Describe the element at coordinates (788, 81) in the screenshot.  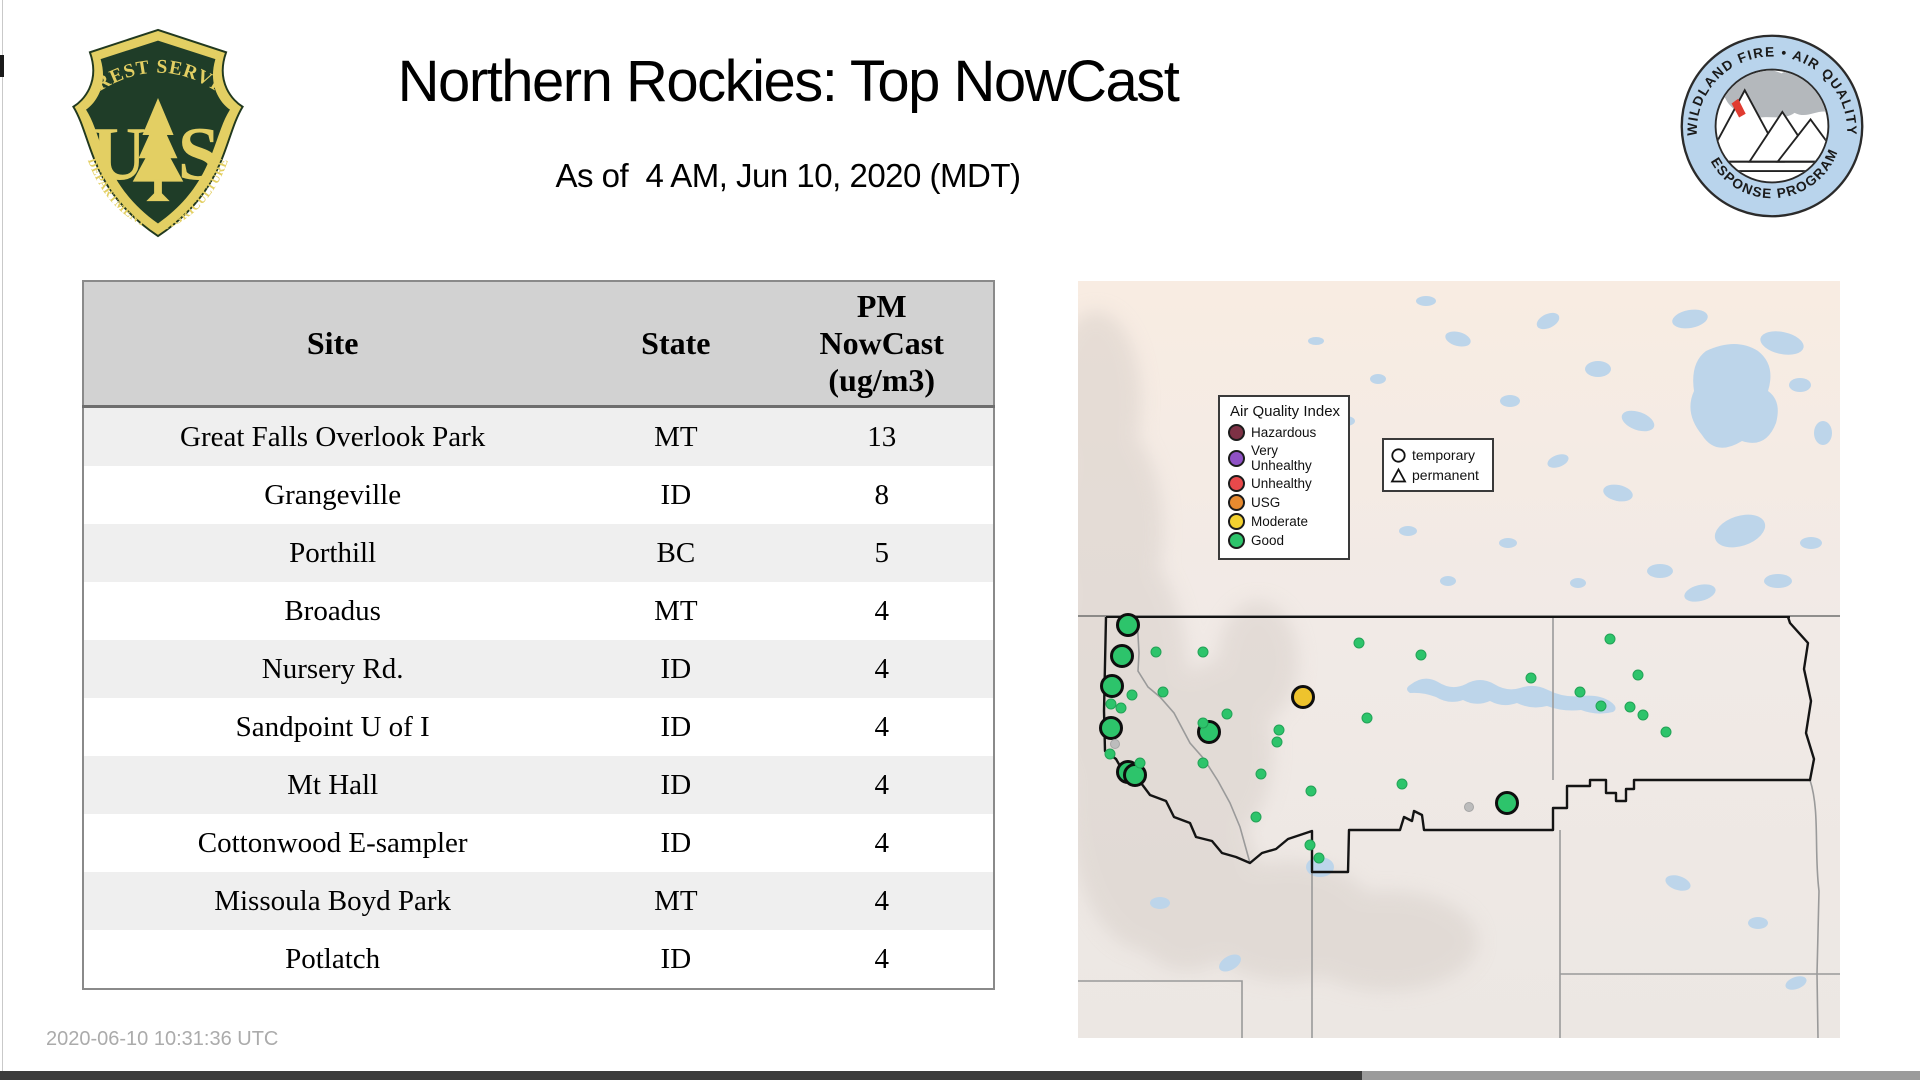
I see `page-title: Northern Rockies: Top NowCast` at that location.